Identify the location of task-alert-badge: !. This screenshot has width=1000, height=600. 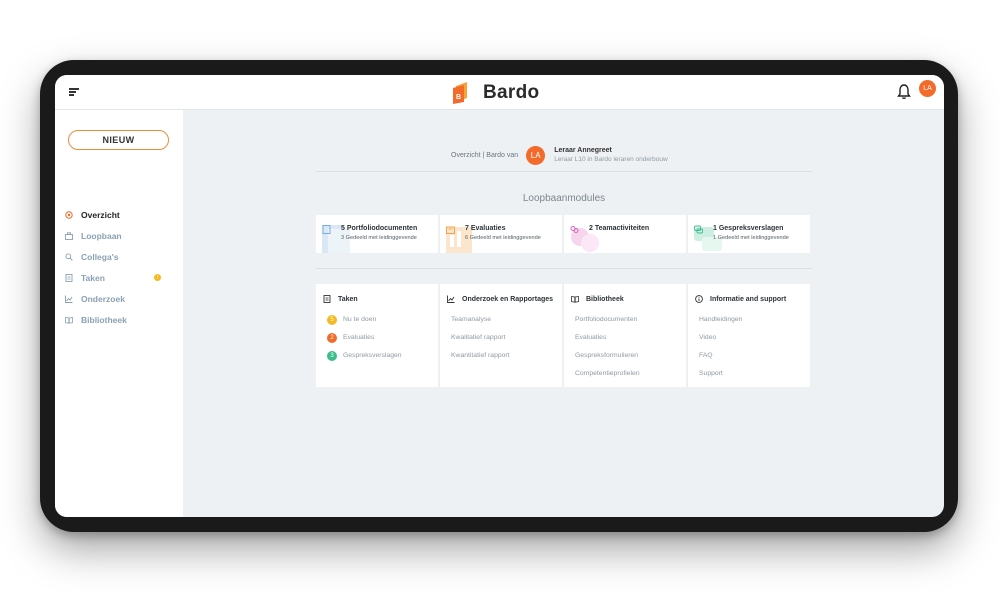
(157, 277).